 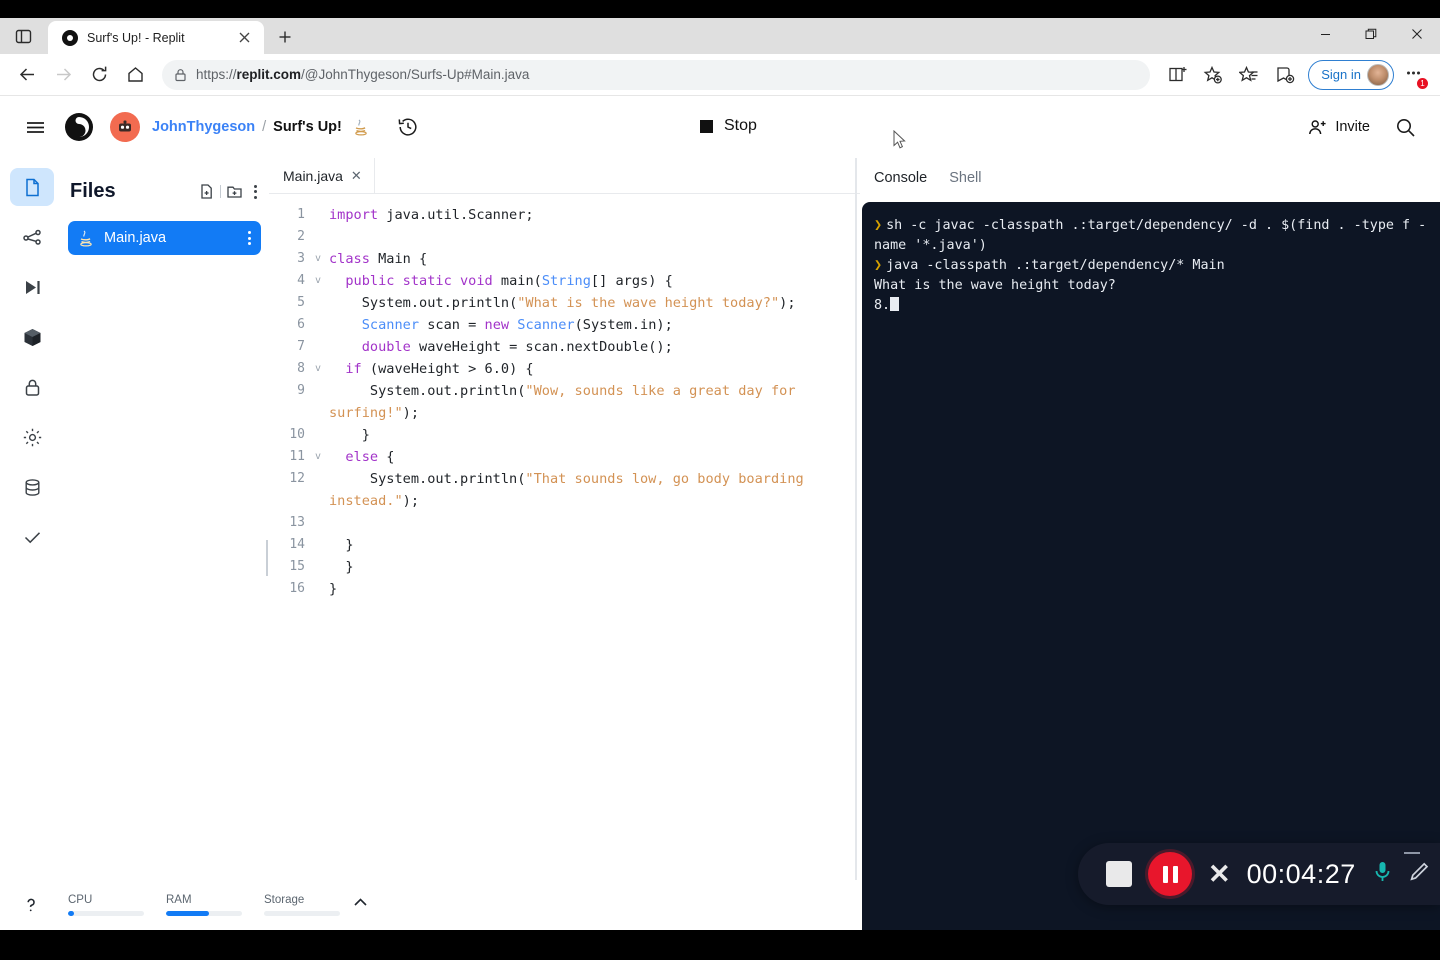 What do you see at coordinates (164, 238) in the screenshot?
I see `list-item: Main.java` at bounding box center [164, 238].